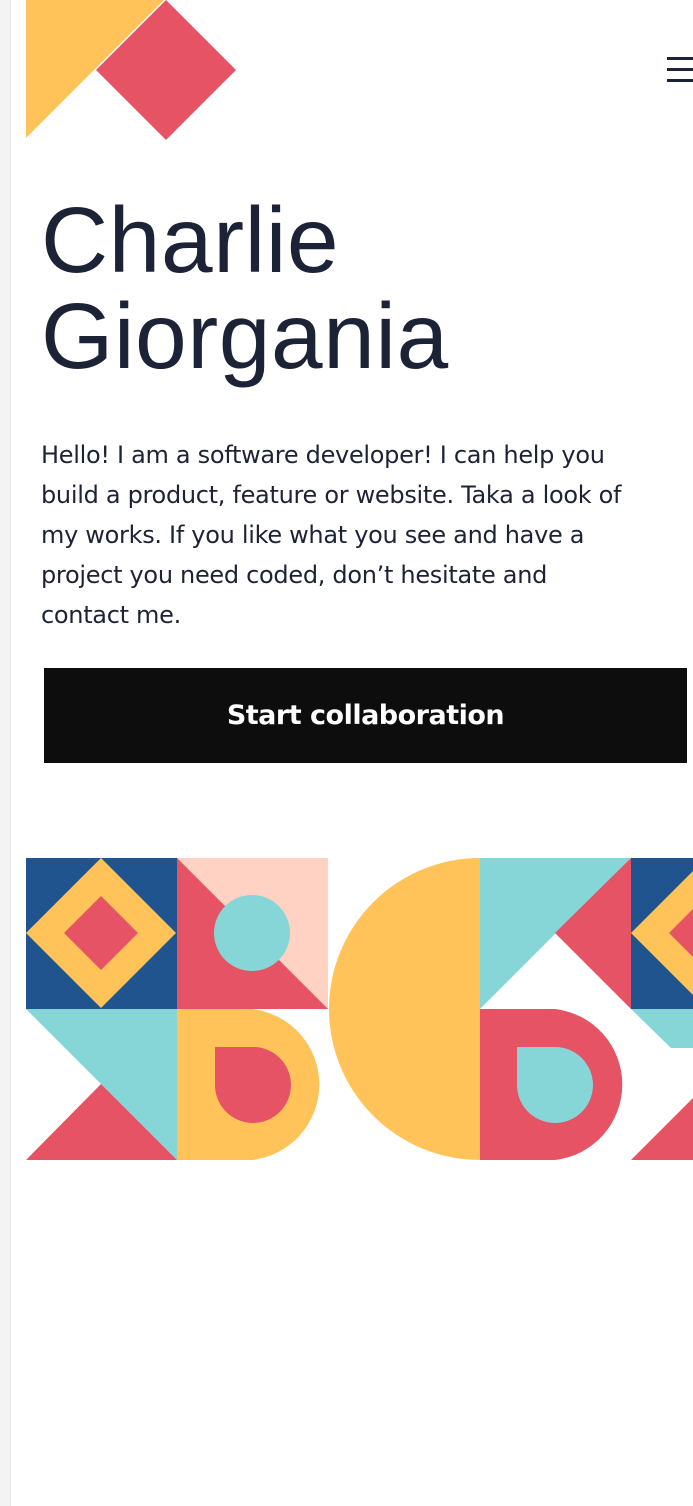 The width and height of the screenshot is (693, 1506). I want to click on art-tile-diamond, so click(101, 933).